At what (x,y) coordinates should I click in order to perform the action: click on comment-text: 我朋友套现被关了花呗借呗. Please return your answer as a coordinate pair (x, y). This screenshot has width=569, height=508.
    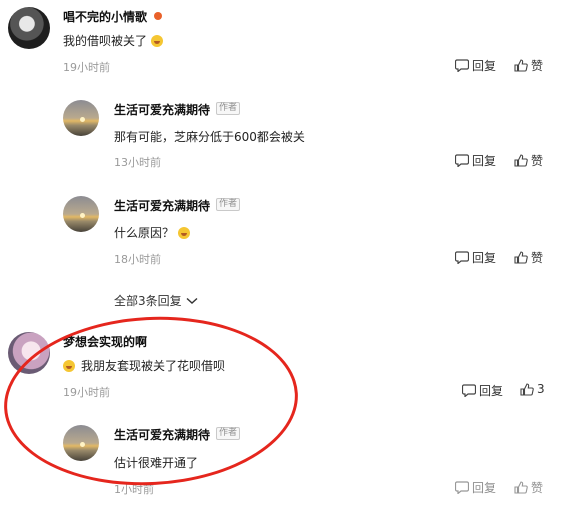
    Looking at the image, I should click on (144, 365).